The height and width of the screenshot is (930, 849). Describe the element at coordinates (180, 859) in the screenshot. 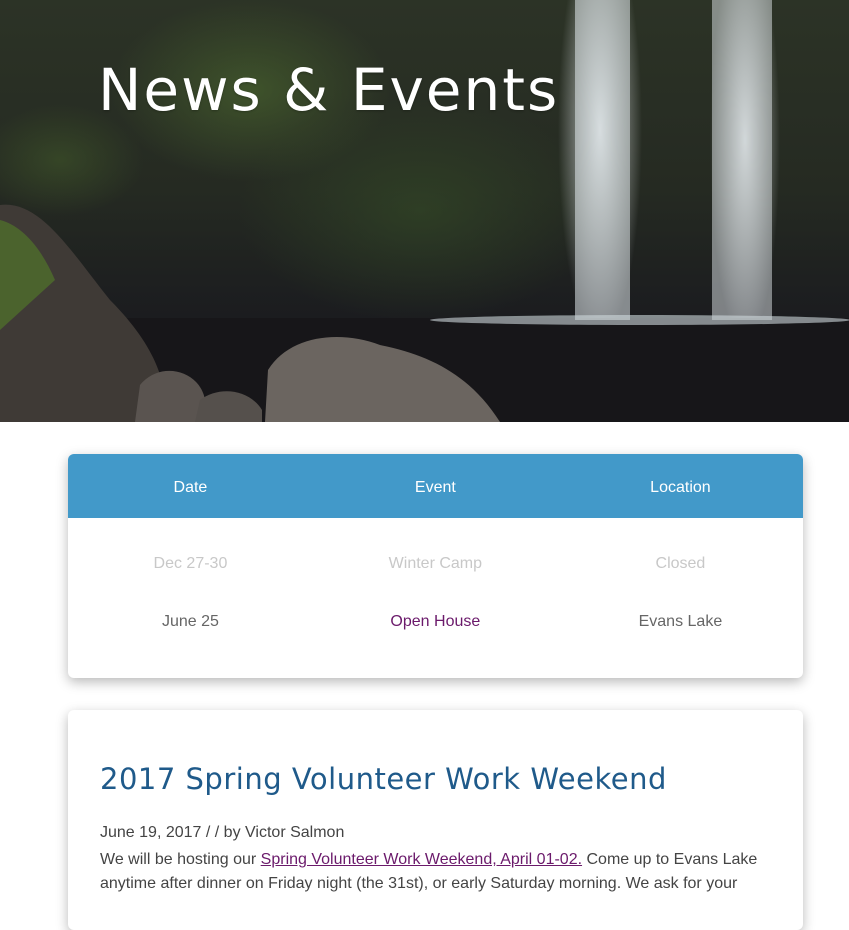

I see `post-body-intro: We will be hosting our` at that location.